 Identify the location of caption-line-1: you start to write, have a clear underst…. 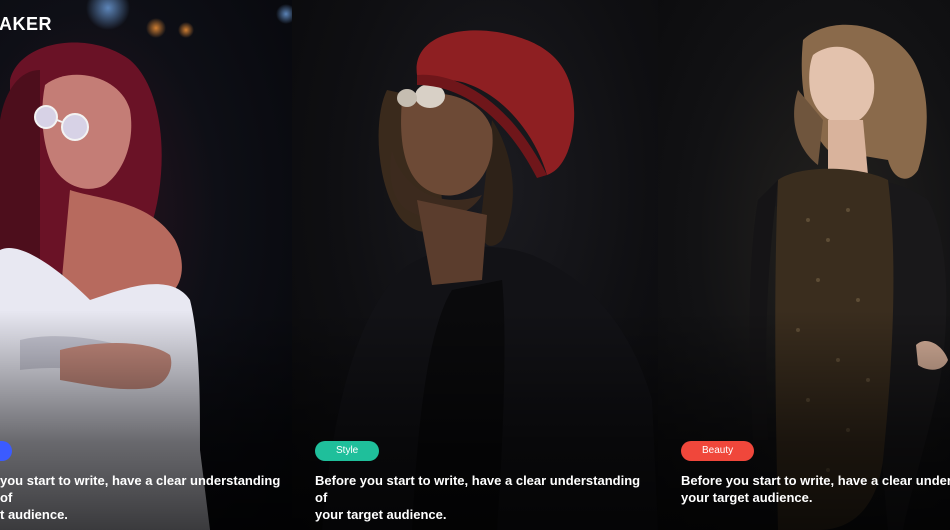
(140, 489).